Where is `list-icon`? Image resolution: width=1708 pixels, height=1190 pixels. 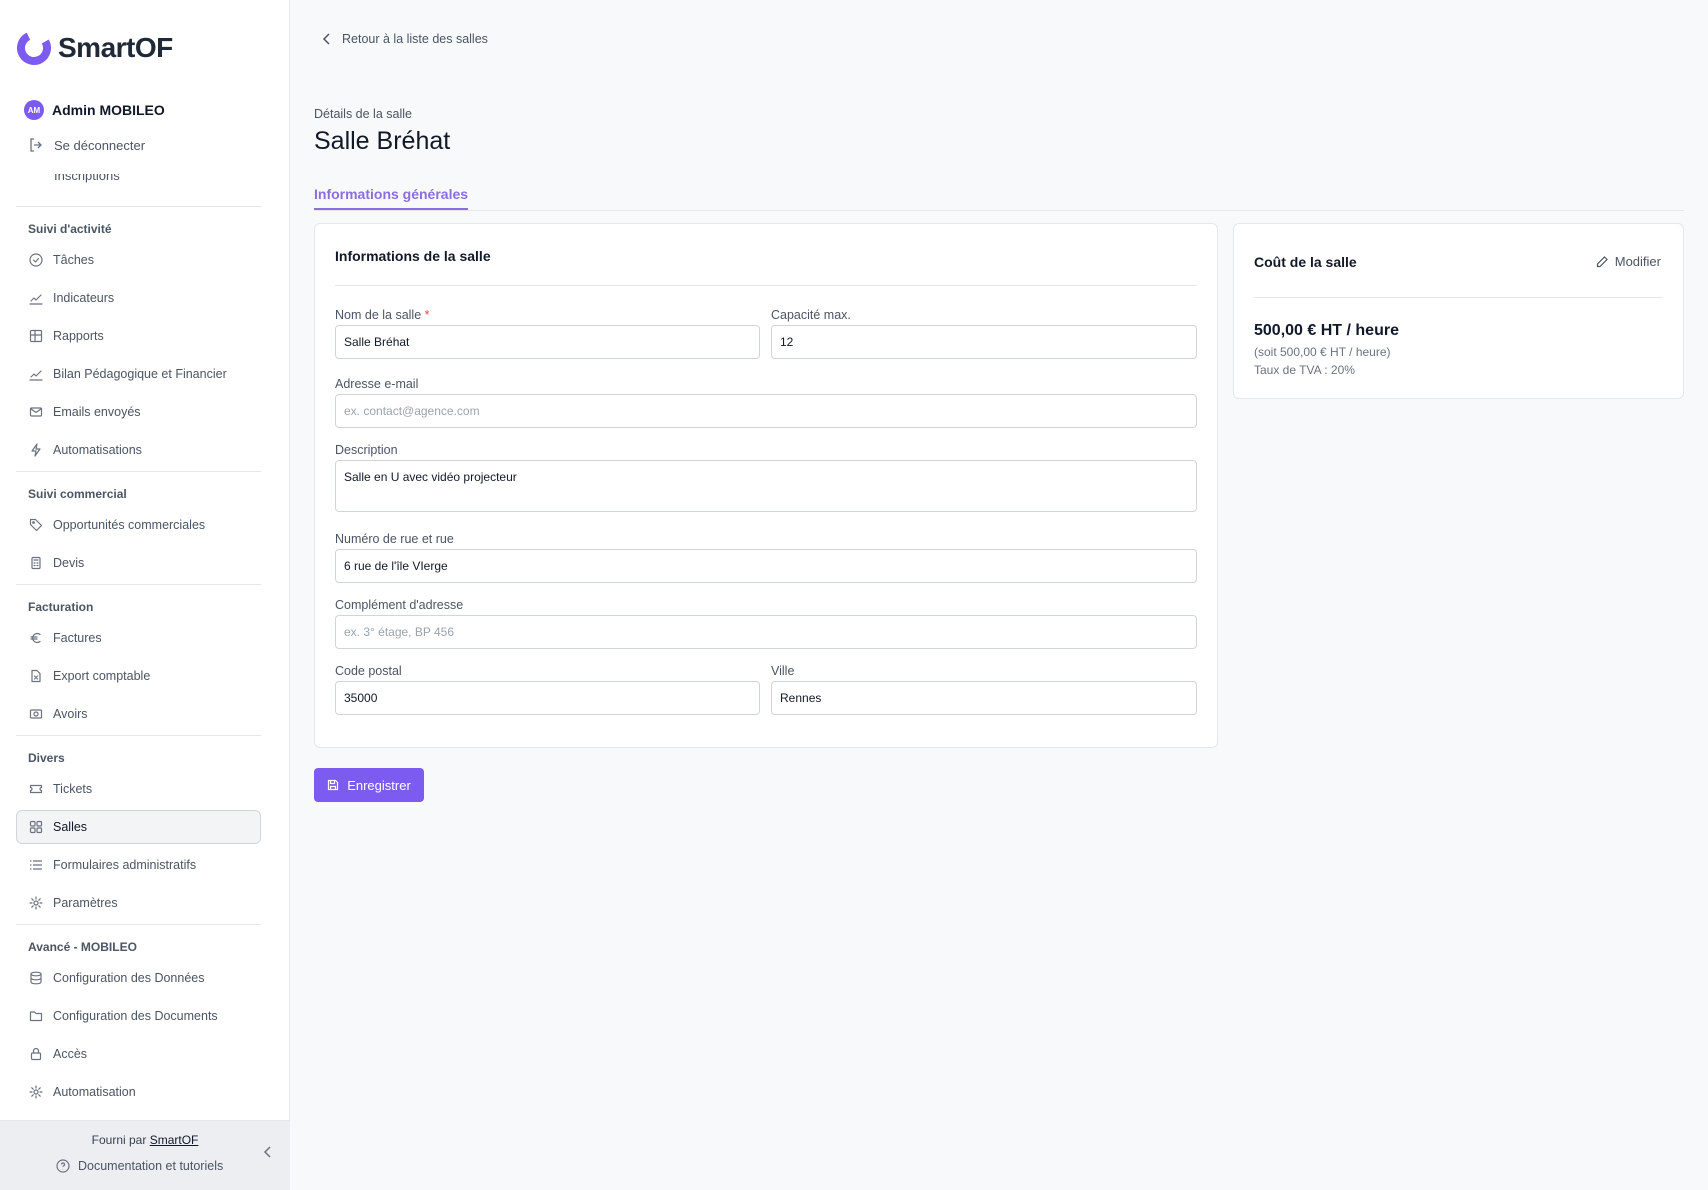
list-icon is located at coordinates (36, 865).